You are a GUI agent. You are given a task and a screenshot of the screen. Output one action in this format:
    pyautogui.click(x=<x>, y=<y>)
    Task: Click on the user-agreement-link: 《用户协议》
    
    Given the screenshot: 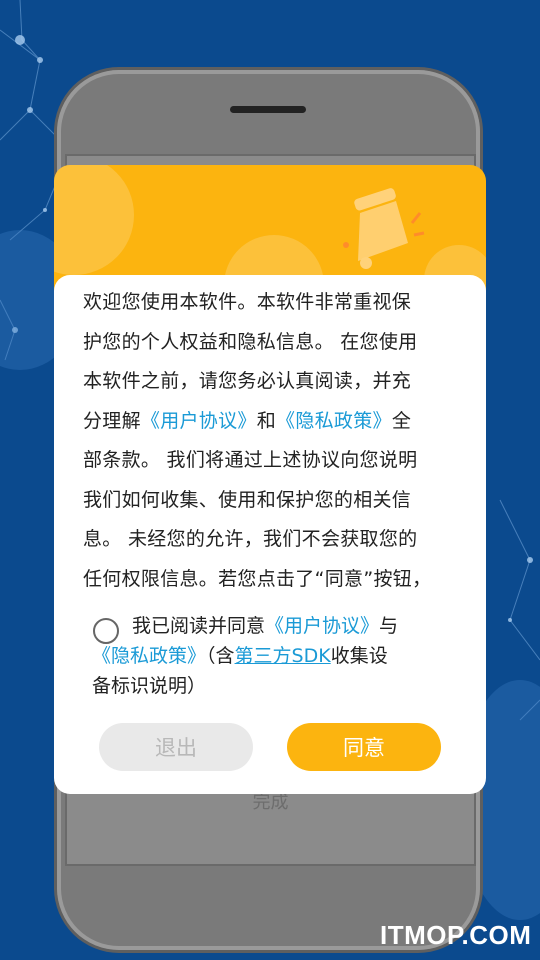 What is the action you would take?
    pyautogui.click(x=199, y=421)
    